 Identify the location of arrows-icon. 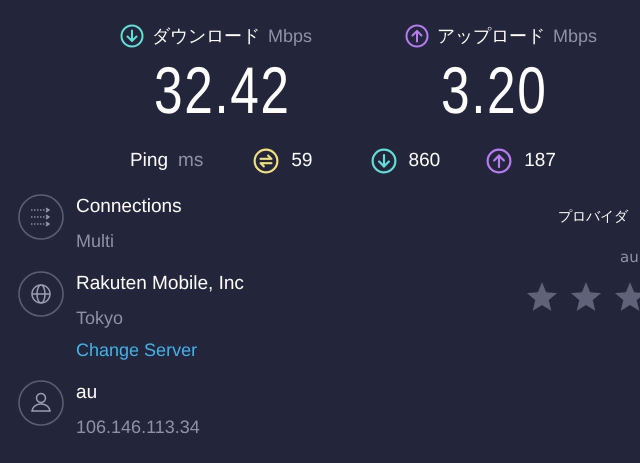
(41, 217).